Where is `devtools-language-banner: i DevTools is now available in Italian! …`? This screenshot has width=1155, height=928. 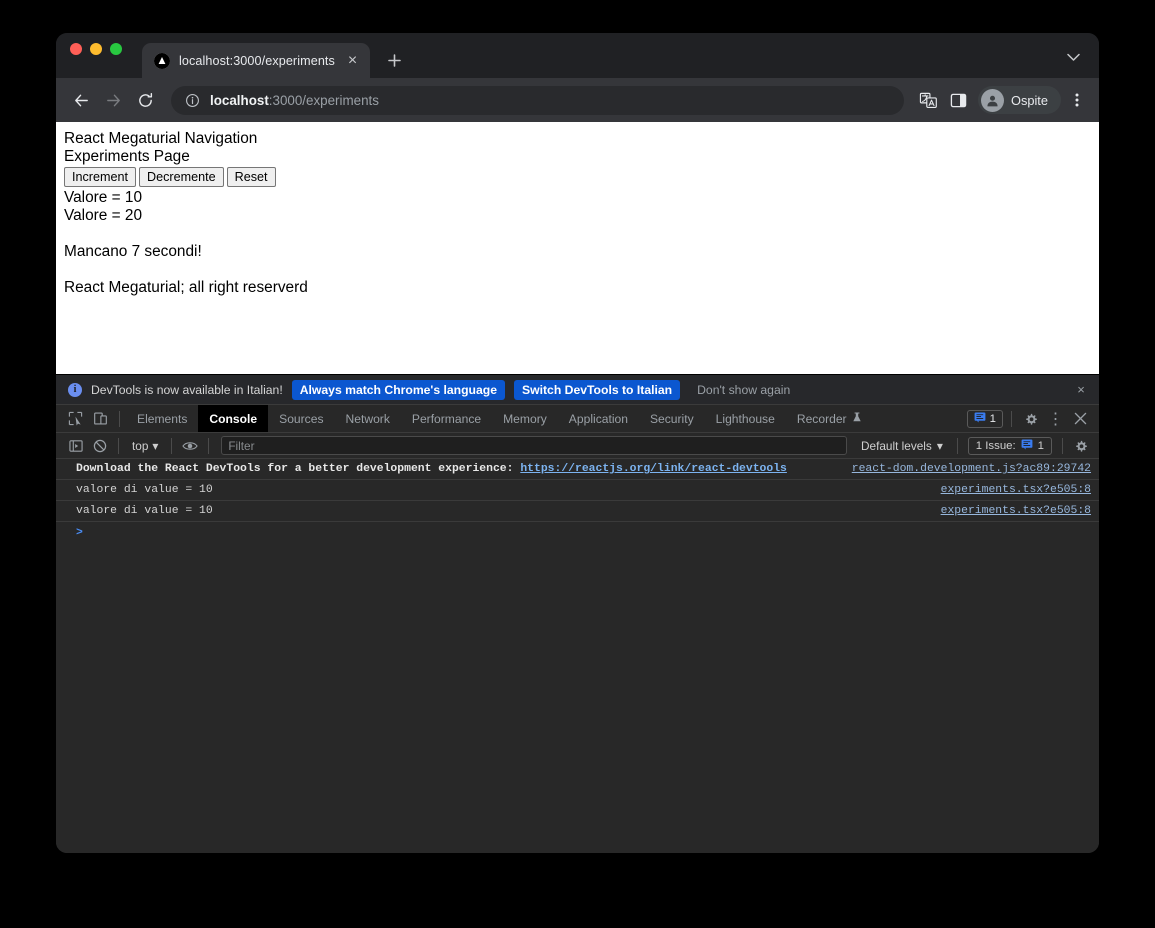 devtools-language-banner: i DevTools is now available in Italian! … is located at coordinates (577, 390).